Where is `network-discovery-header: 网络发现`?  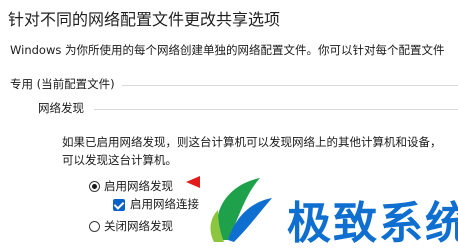 network-discovery-header: 网络发现 is located at coordinates (61, 108).